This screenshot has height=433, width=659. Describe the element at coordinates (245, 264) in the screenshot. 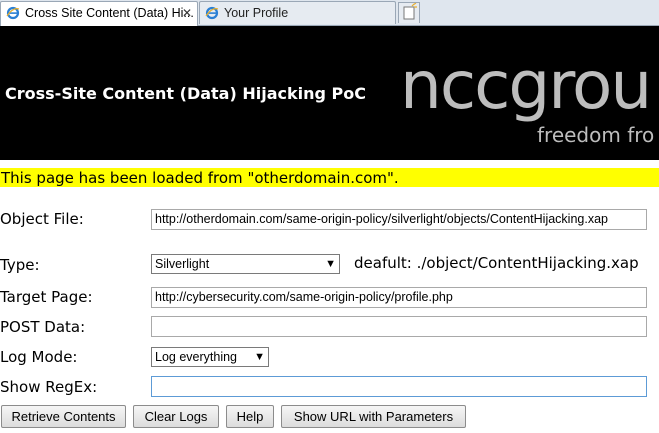

I see `type-select: Silverlight ▼` at that location.